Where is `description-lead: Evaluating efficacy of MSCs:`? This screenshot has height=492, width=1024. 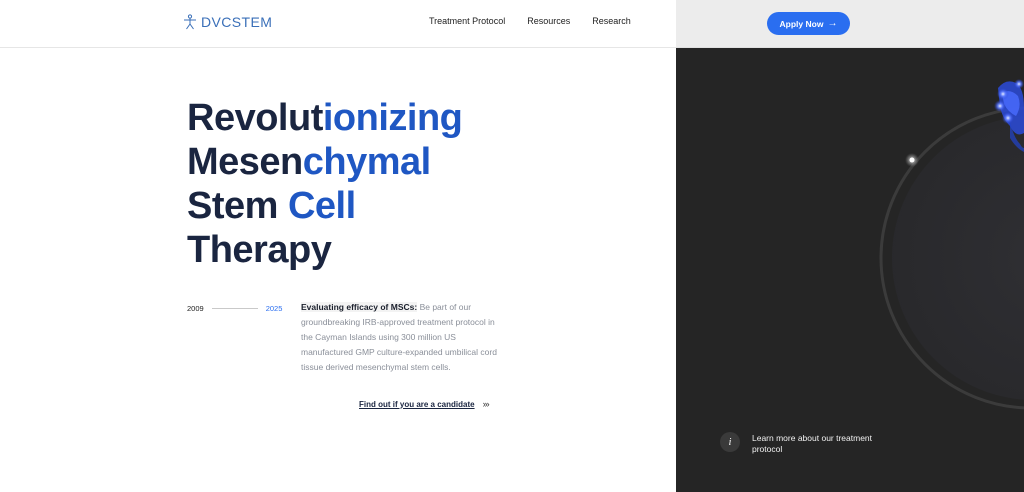
description-lead: Evaluating efficacy of MSCs: is located at coordinates (359, 307).